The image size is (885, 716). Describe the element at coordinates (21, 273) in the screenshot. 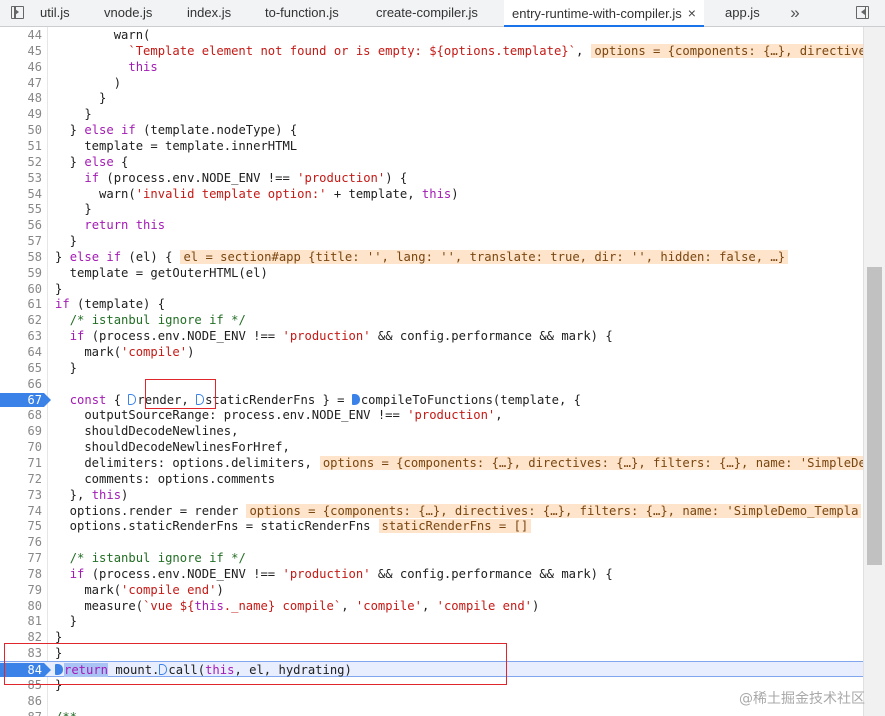

I see `line-number: 59` at that location.